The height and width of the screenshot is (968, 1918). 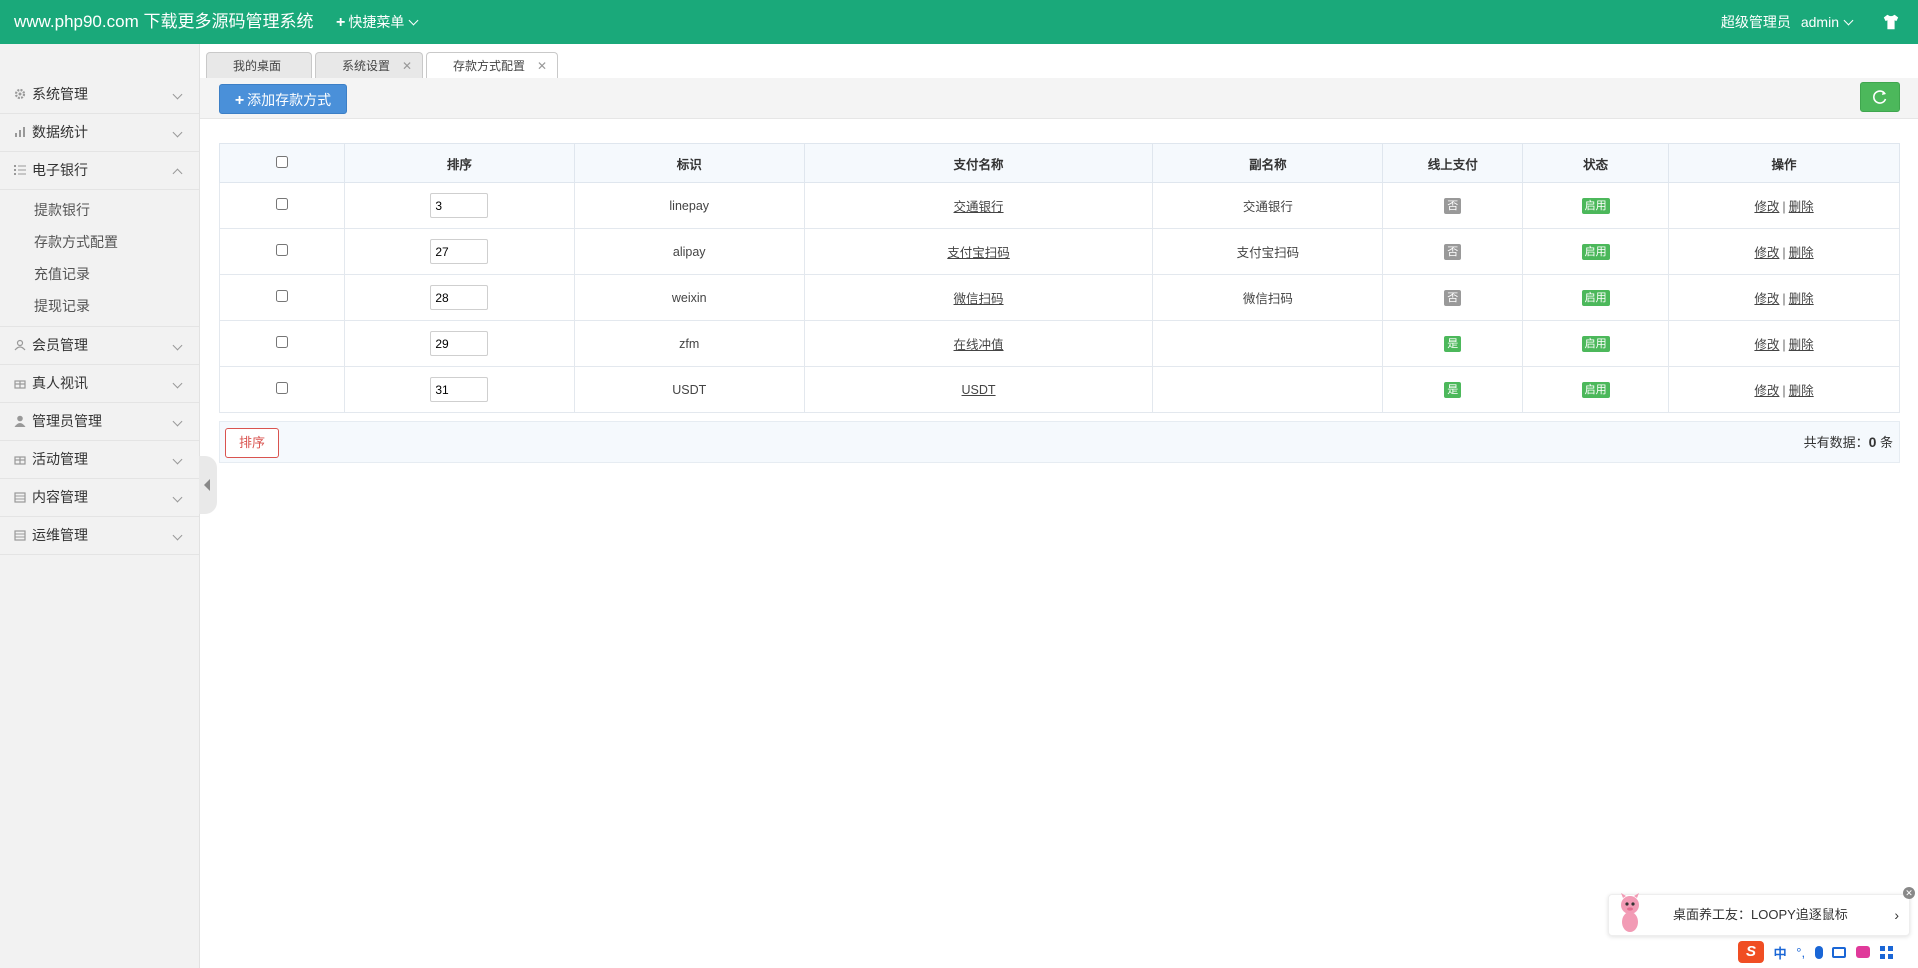 I want to click on sidebar-item-admins: 管理员管理, so click(x=99, y=422).